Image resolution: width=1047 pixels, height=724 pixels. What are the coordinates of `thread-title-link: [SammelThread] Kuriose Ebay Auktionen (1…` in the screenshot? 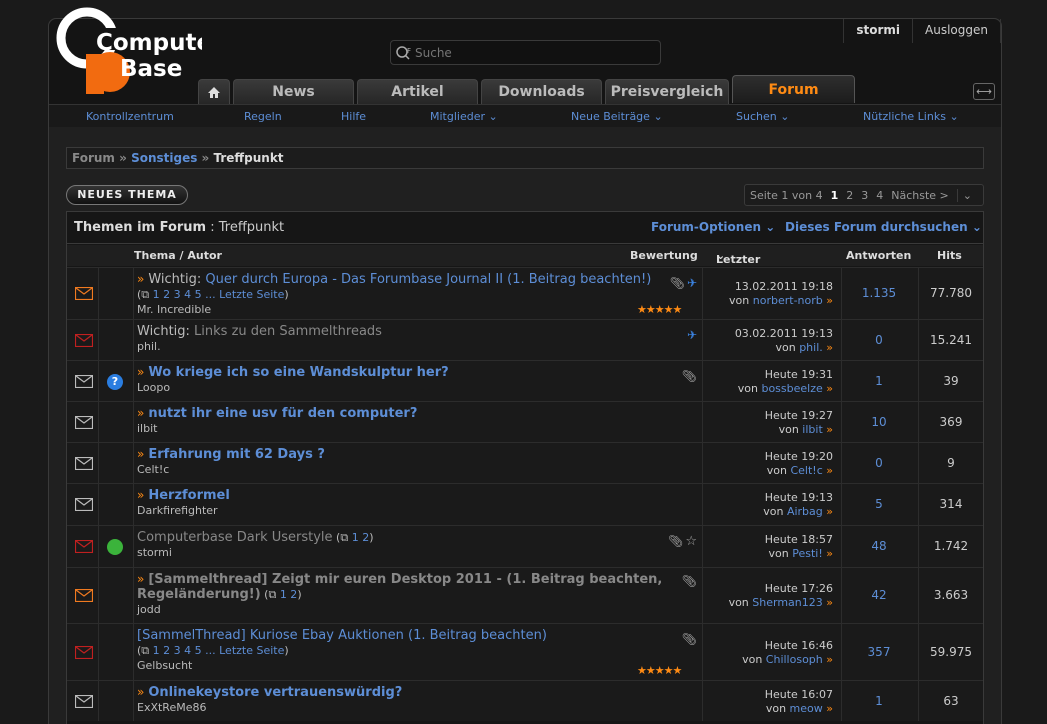 It's located at (342, 635).